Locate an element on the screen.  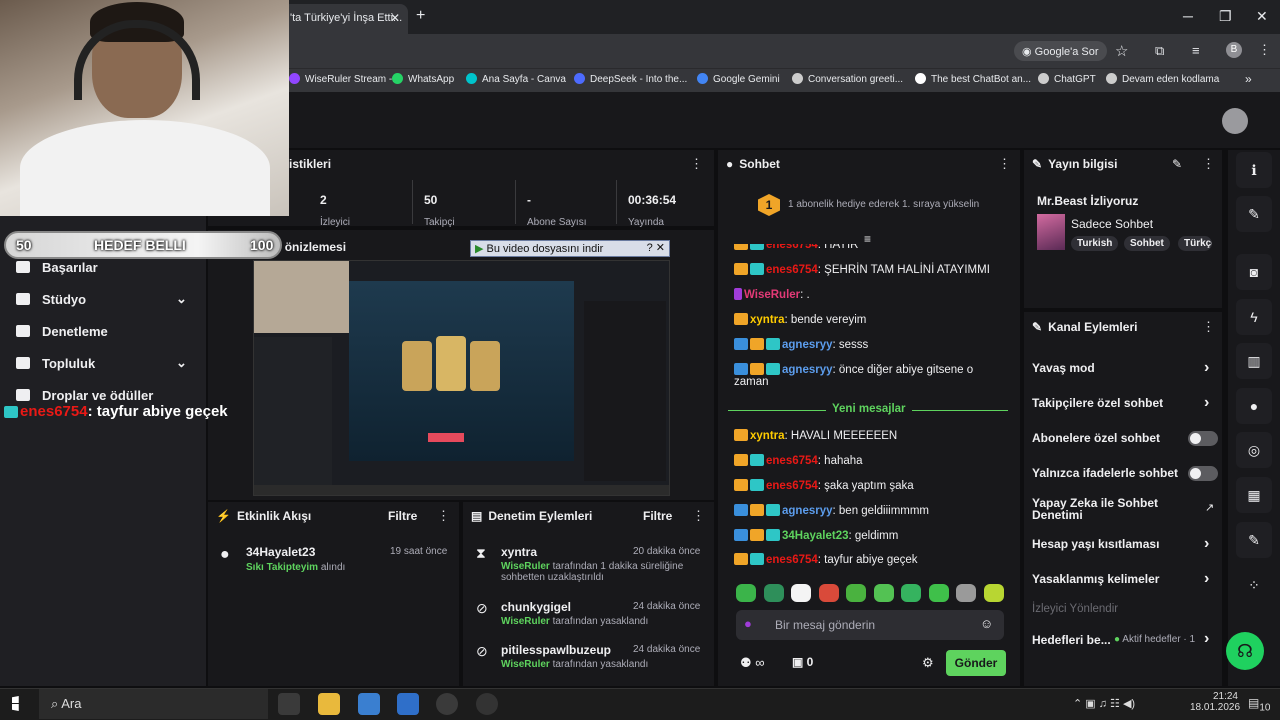
chat-username: WiseRuler is located at coordinates (772, 295).